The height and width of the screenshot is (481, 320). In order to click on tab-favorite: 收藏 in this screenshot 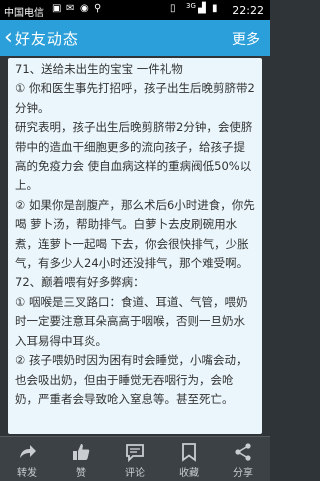, I will do `click(189, 459)`.